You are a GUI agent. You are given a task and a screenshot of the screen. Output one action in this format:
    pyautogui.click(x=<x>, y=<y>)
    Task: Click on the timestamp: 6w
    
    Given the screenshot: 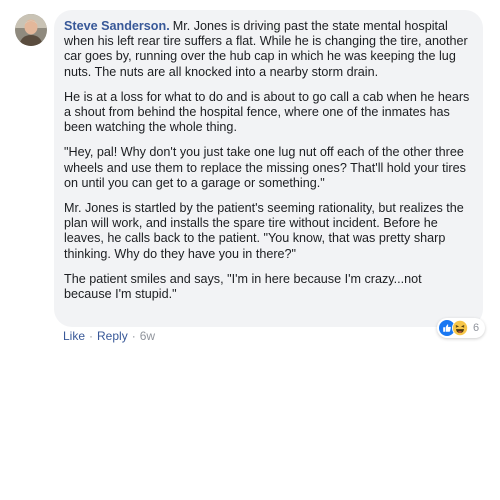 What is the action you would take?
    pyautogui.click(x=147, y=336)
    